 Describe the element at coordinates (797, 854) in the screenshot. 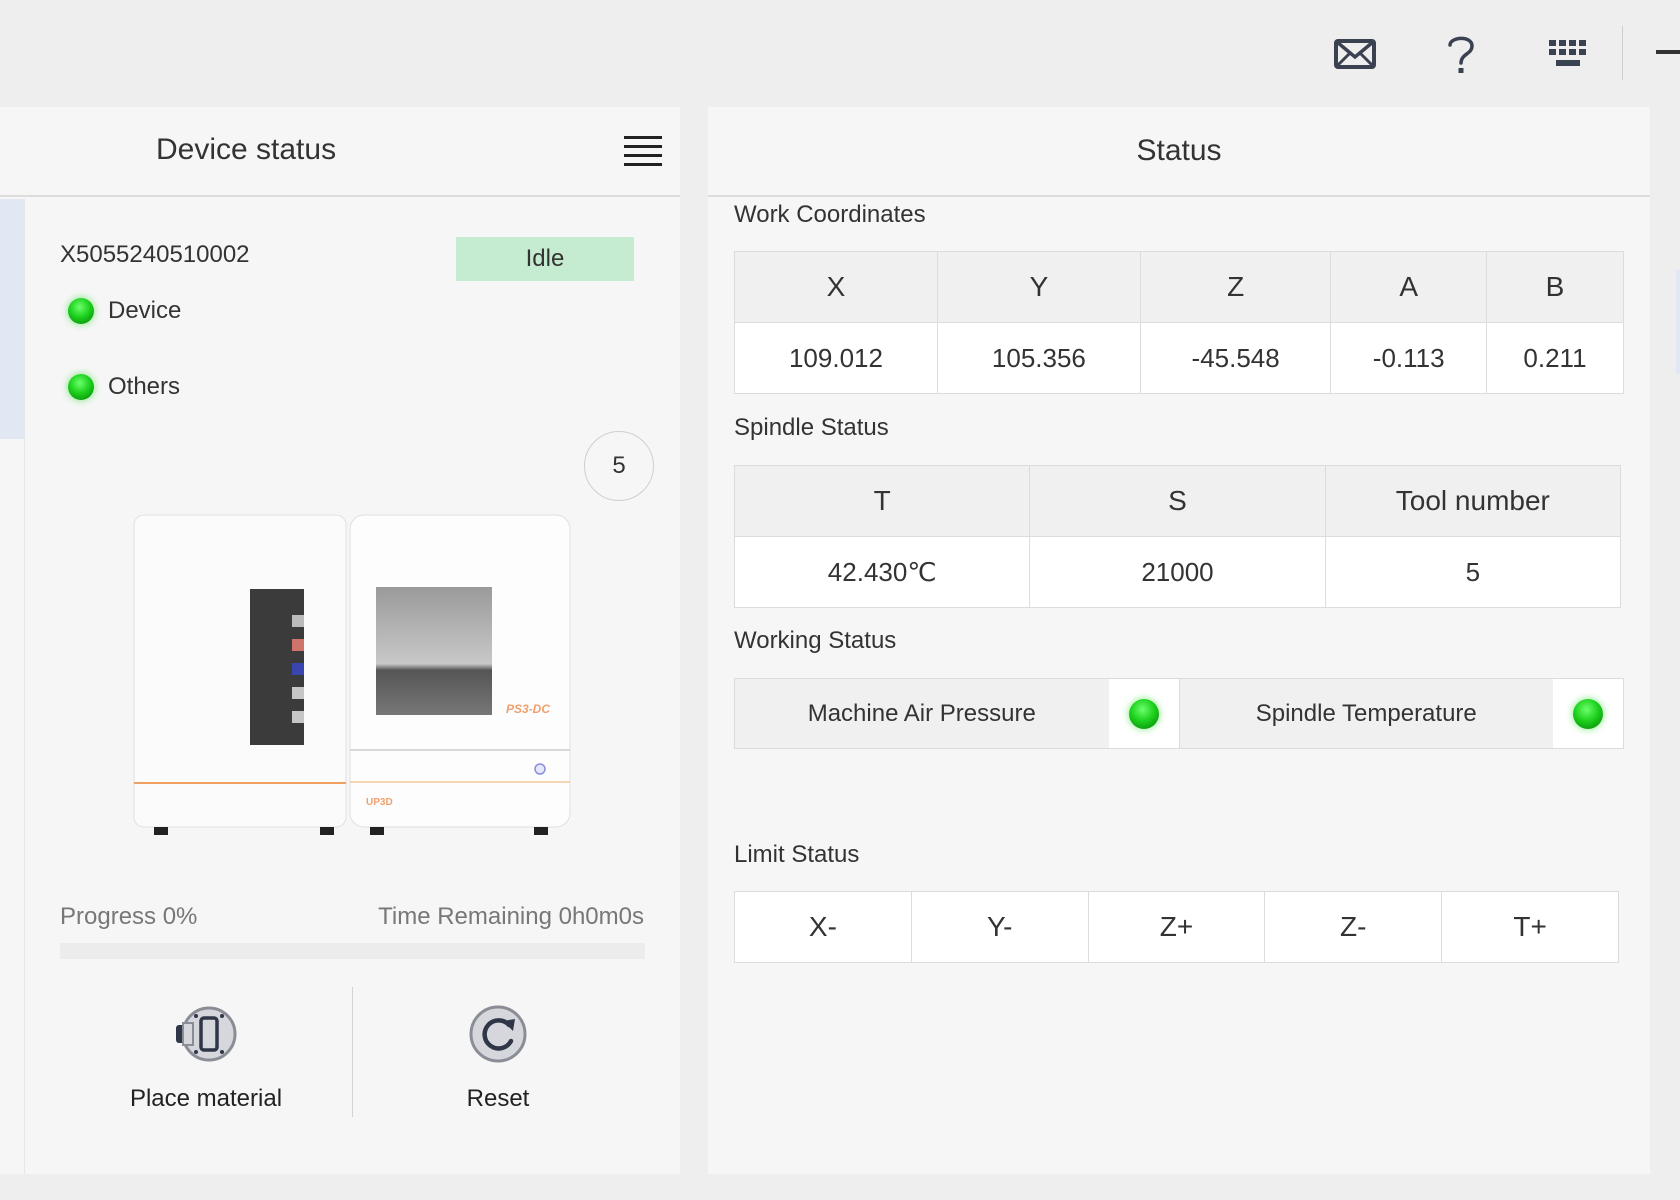

I see `section-title-limit-status: Limit Status` at that location.